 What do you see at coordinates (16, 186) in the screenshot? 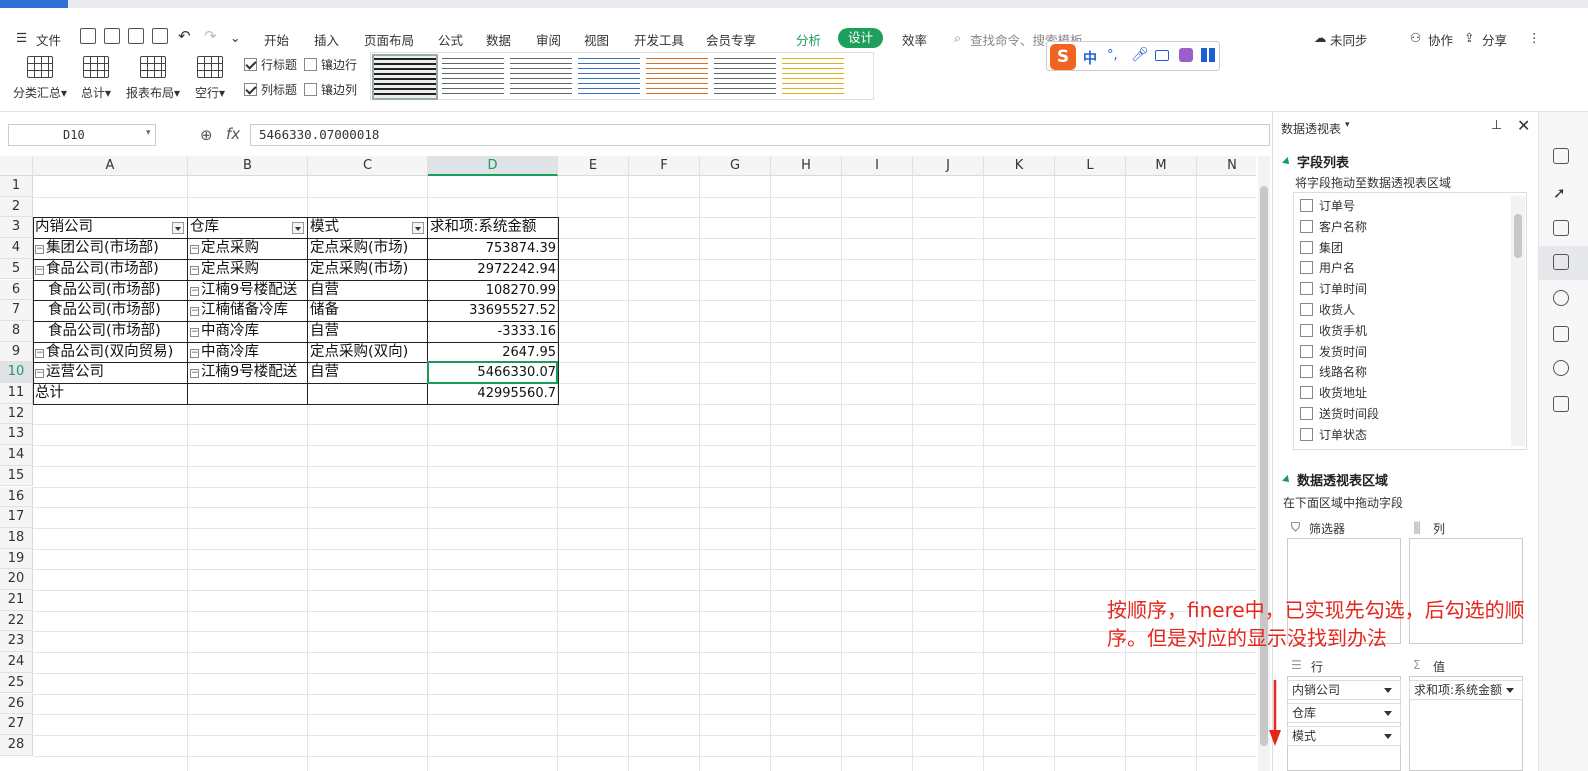
I see `row-header-1: 1` at bounding box center [16, 186].